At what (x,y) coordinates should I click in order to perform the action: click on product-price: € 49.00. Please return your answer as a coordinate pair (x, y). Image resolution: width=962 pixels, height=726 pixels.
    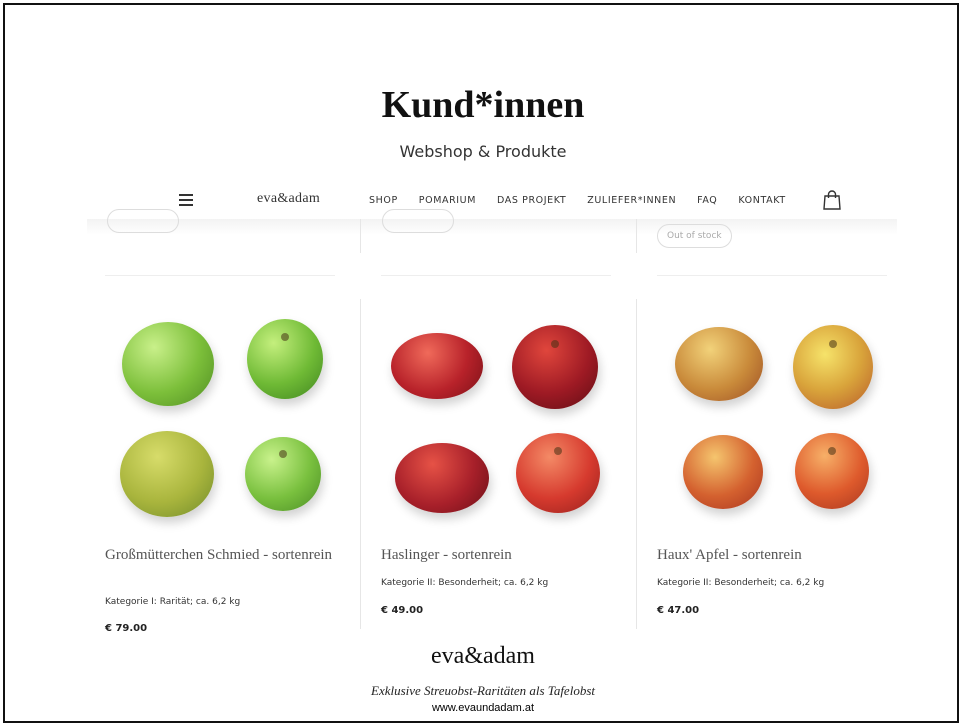
    Looking at the image, I should click on (402, 610).